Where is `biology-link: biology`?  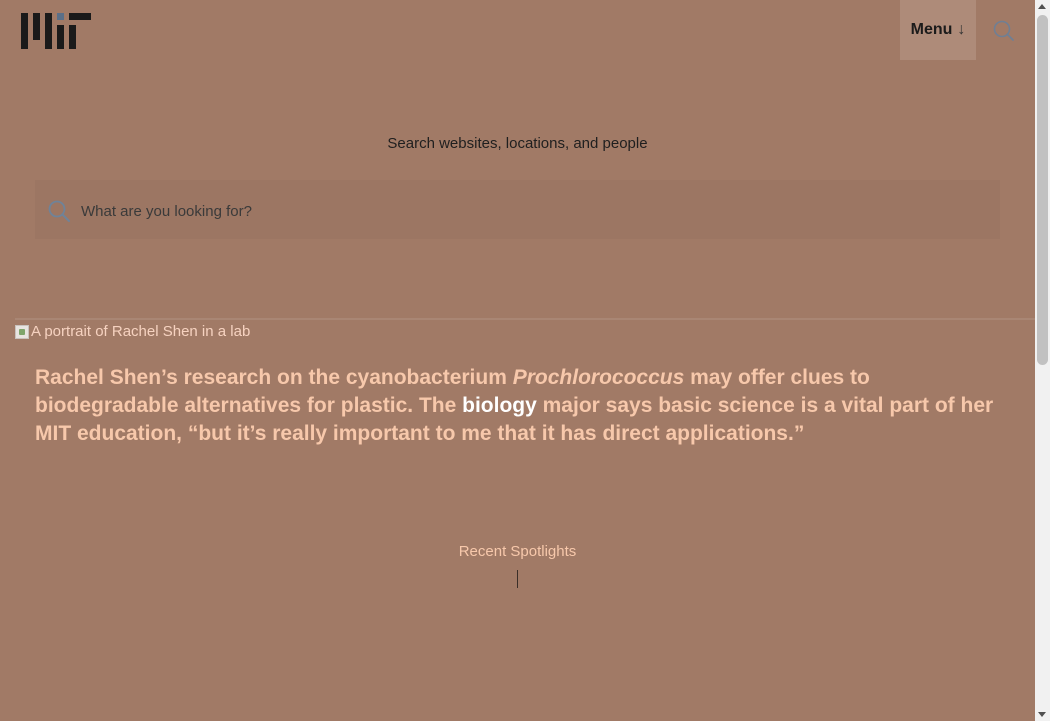
biology-link: biology is located at coordinates (499, 405).